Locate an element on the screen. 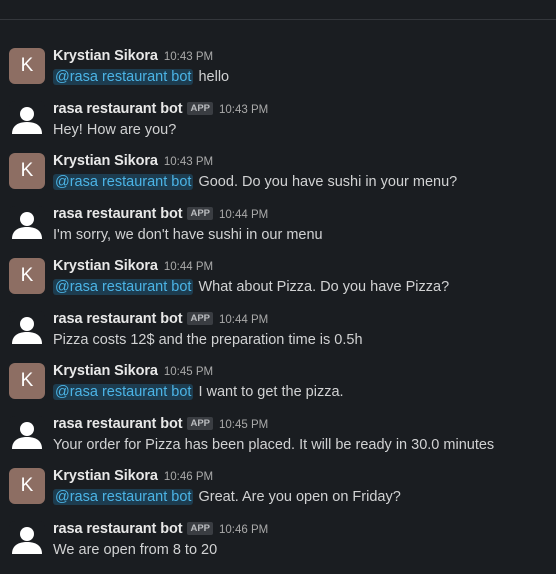  message-text: We are open from 8 to 20 is located at coordinates (135, 550).